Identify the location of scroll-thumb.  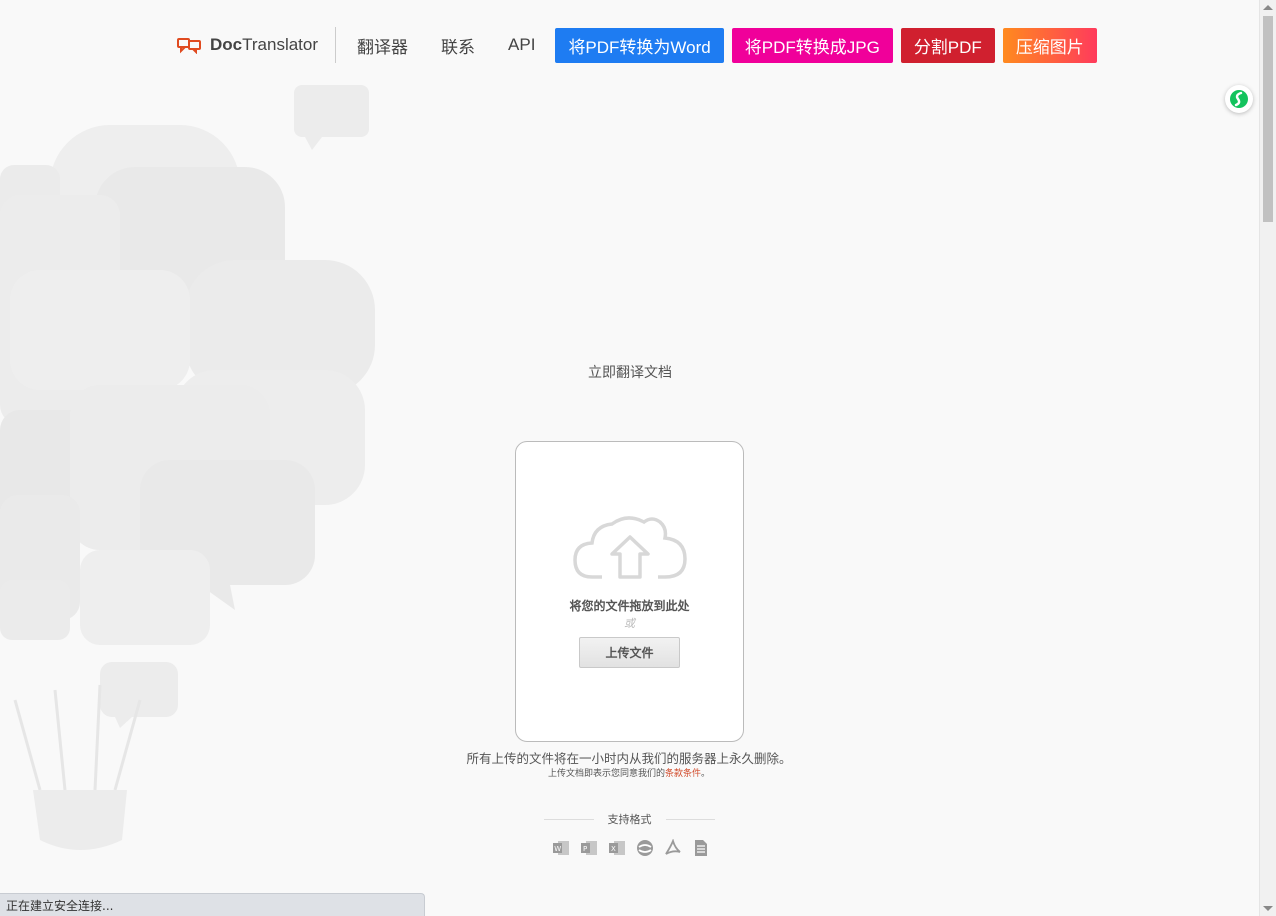
(1268, 119).